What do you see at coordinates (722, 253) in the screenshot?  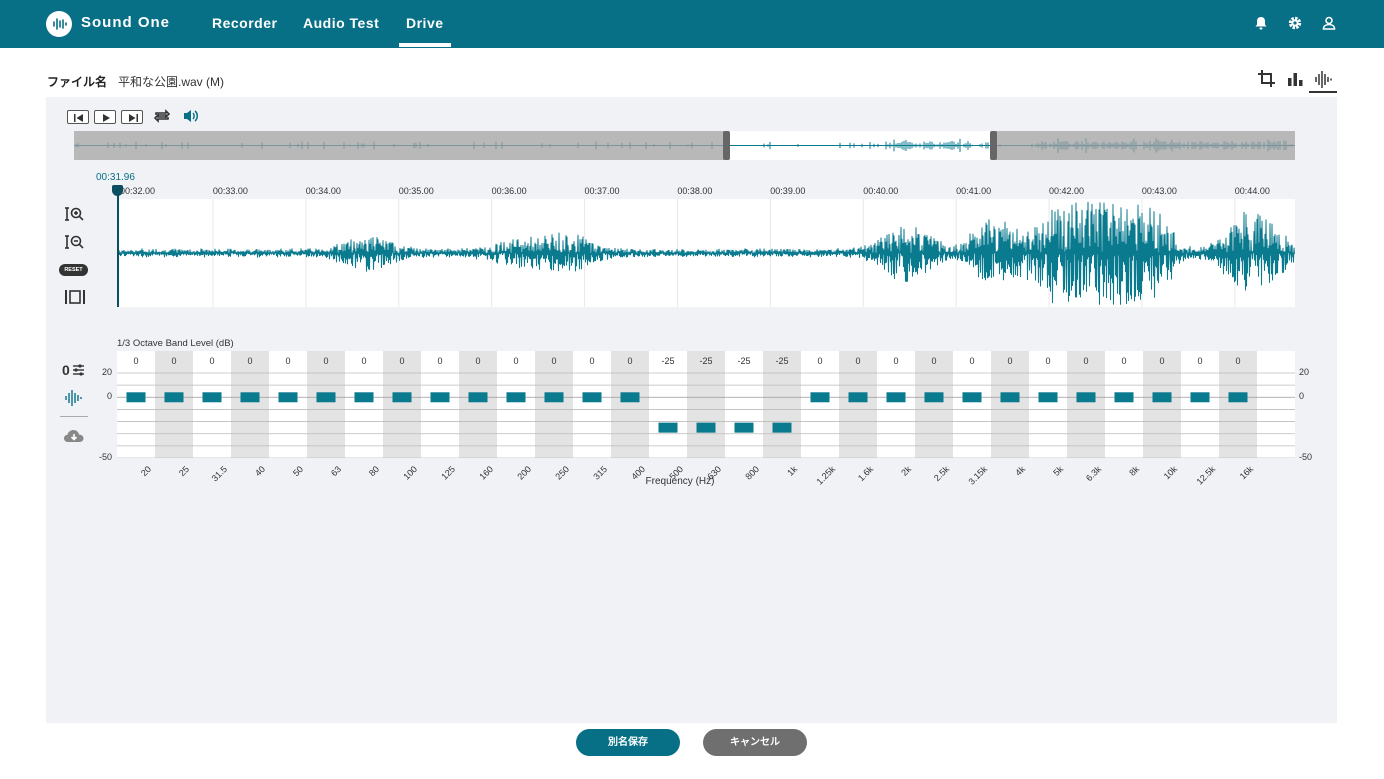 I see `detail-waveform` at bounding box center [722, 253].